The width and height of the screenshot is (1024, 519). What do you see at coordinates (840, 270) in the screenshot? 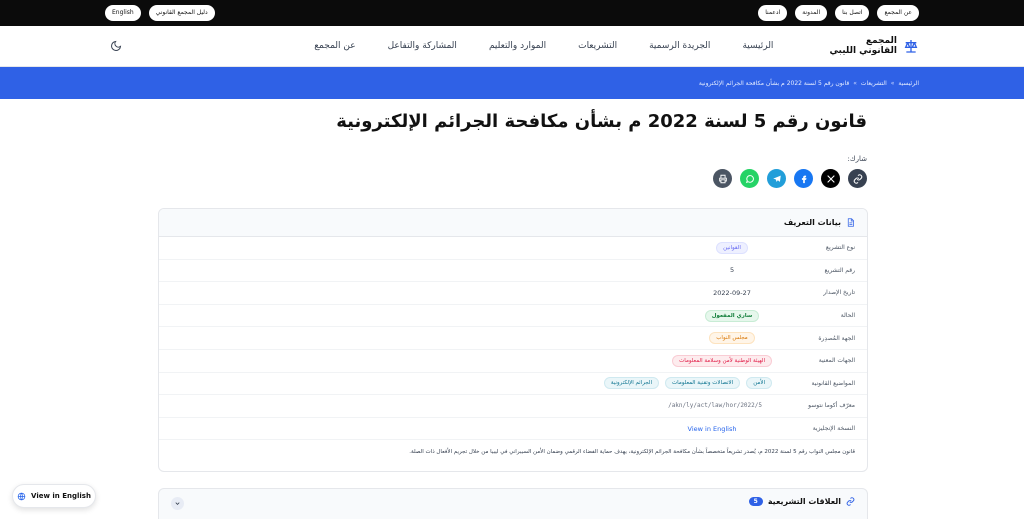
I see `row-label: رقم التشريع` at bounding box center [840, 270].